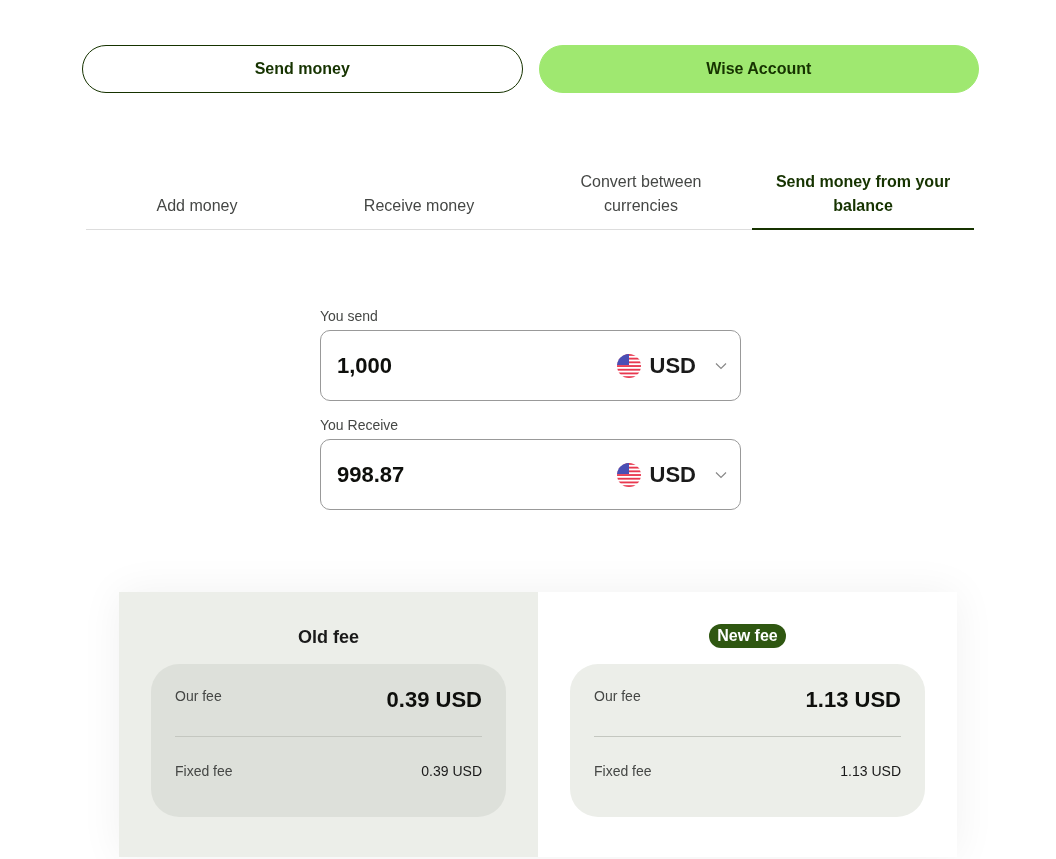 The width and height of the screenshot is (1056, 859). What do you see at coordinates (365, 365) in the screenshot?
I see `amount-value: 1,000` at bounding box center [365, 365].